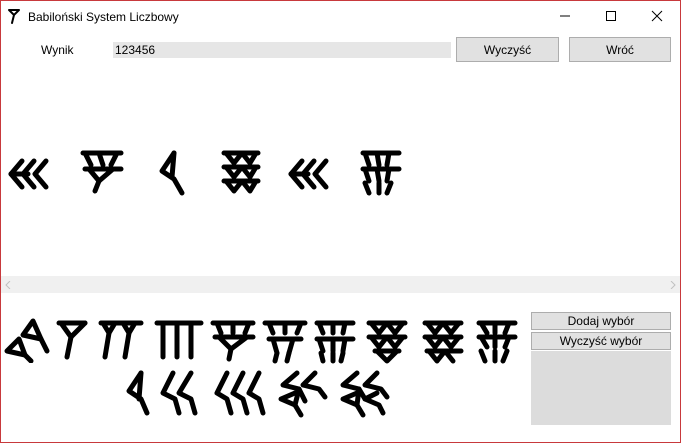  What do you see at coordinates (601, 341) in the screenshot?
I see `clear-selection-button: Wyczyść wybór` at bounding box center [601, 341].